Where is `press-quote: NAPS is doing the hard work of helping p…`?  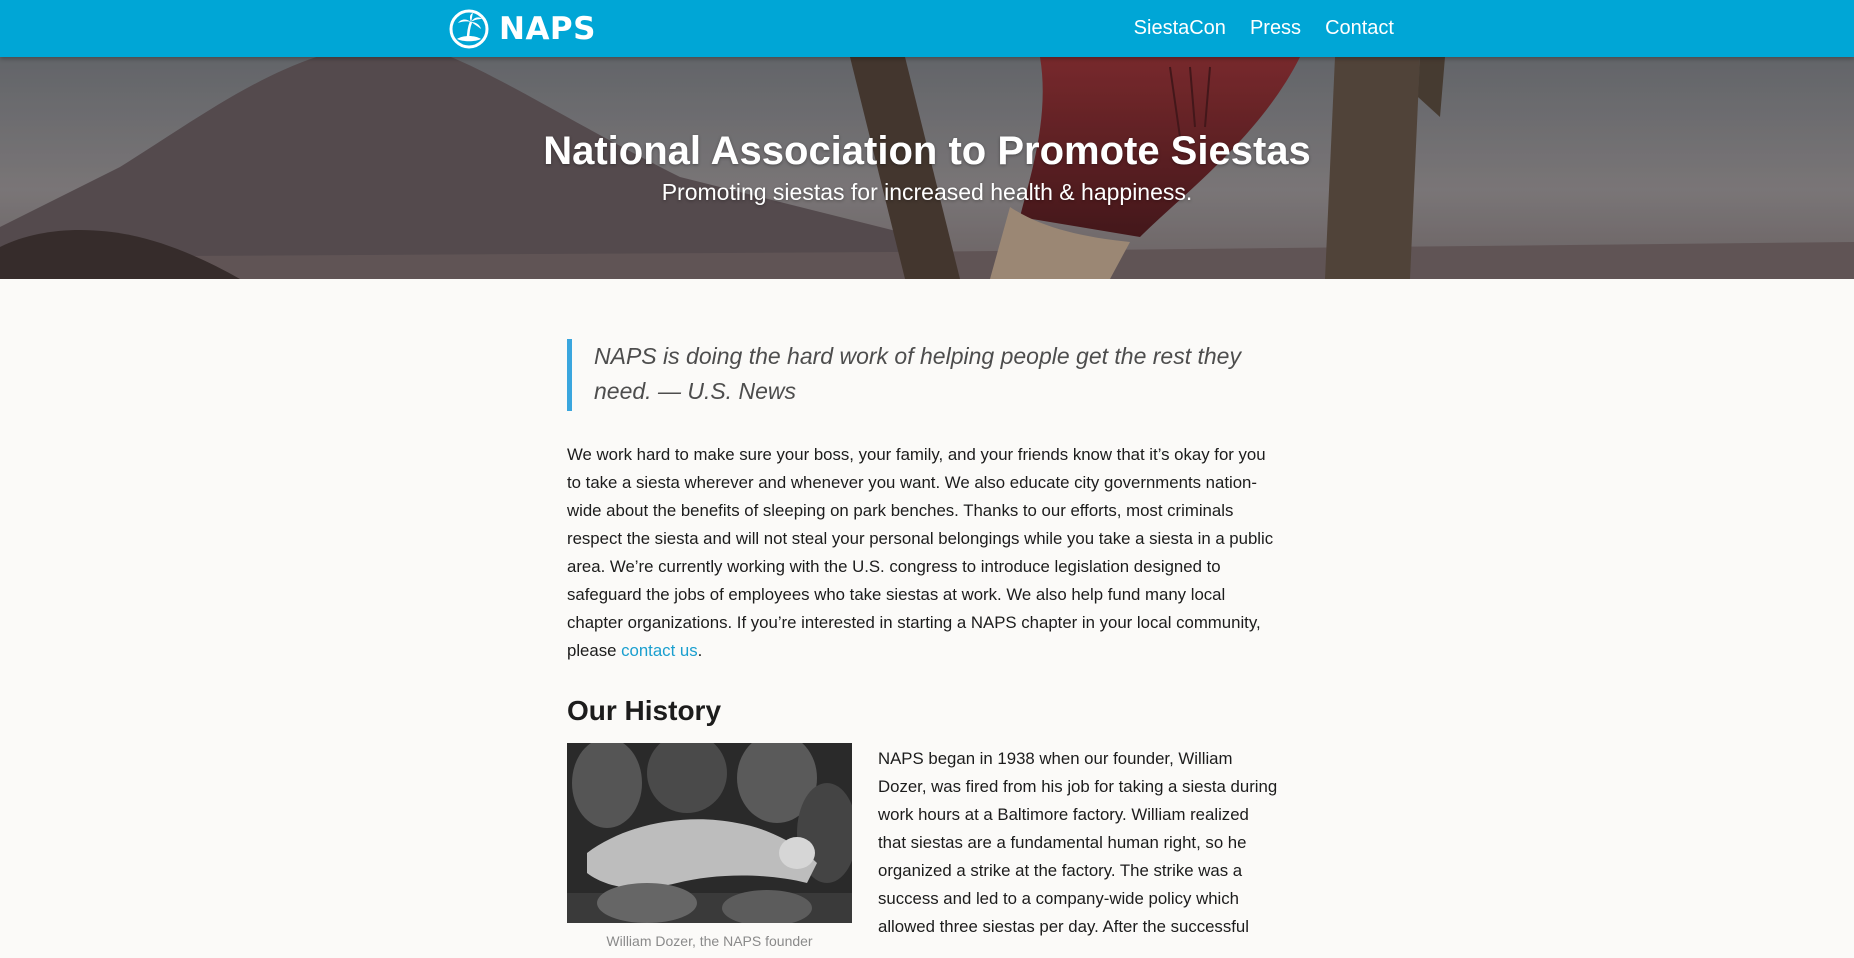
press-quote: NAPS is doing the hard work of helping p… is located at coordinates (923, 375).